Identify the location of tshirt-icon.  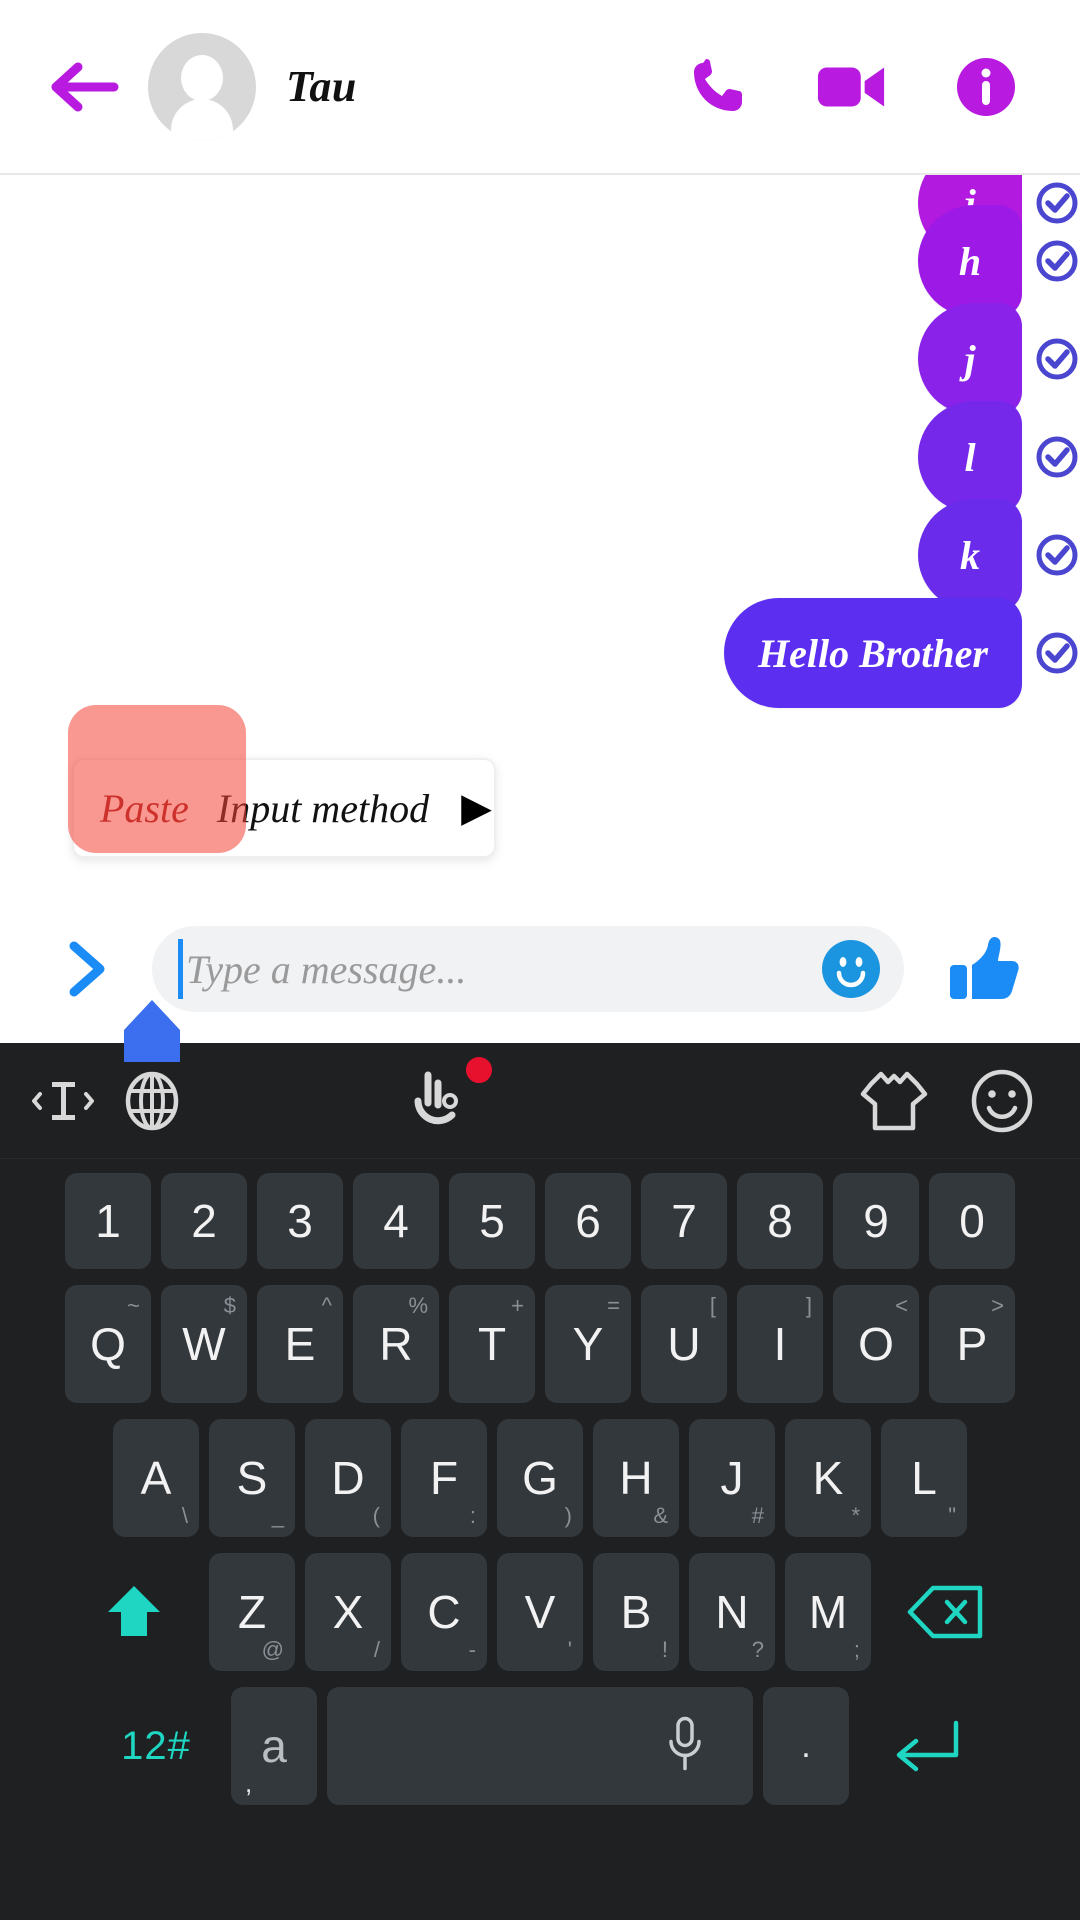
(894, 1101).